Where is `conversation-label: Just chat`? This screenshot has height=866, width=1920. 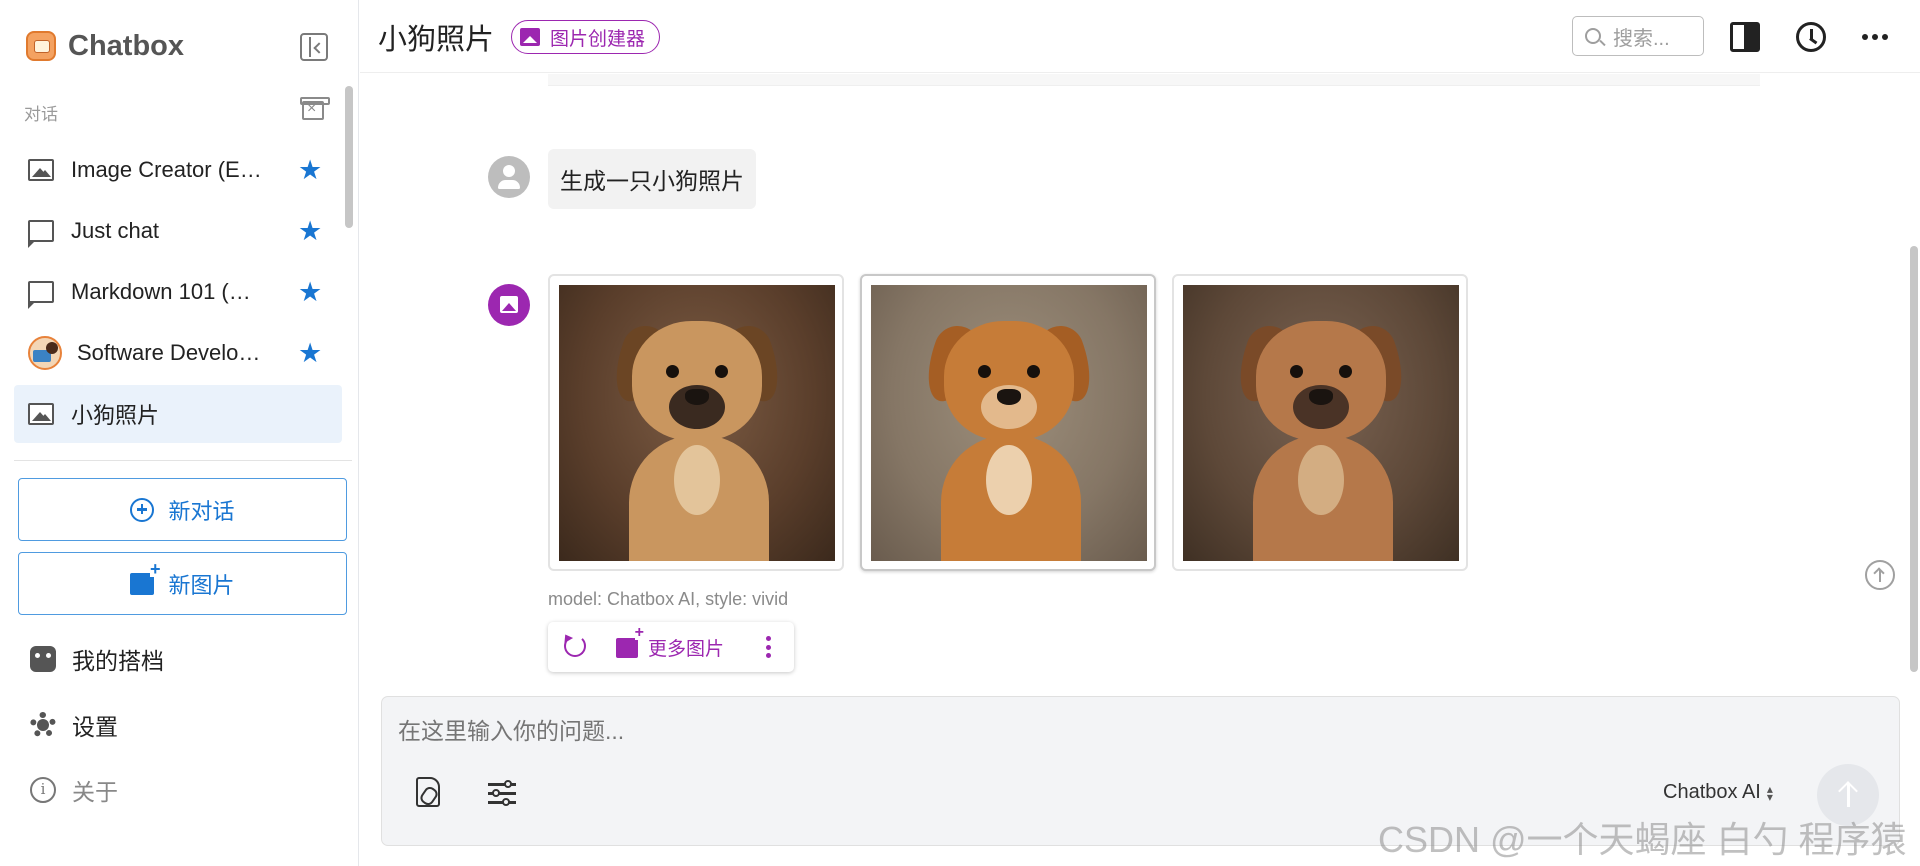
conversation-label: Just chat is located at coordinates (115, 230).